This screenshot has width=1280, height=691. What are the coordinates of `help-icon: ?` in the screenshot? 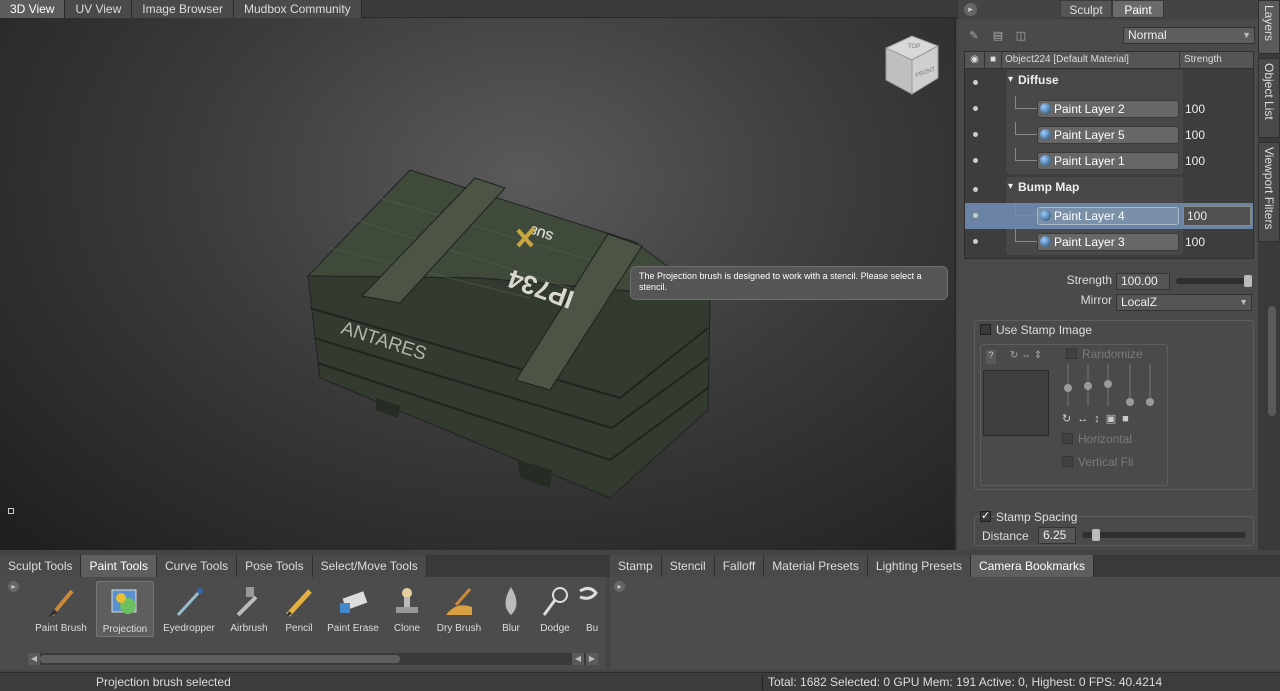 It's located at (991, 357).